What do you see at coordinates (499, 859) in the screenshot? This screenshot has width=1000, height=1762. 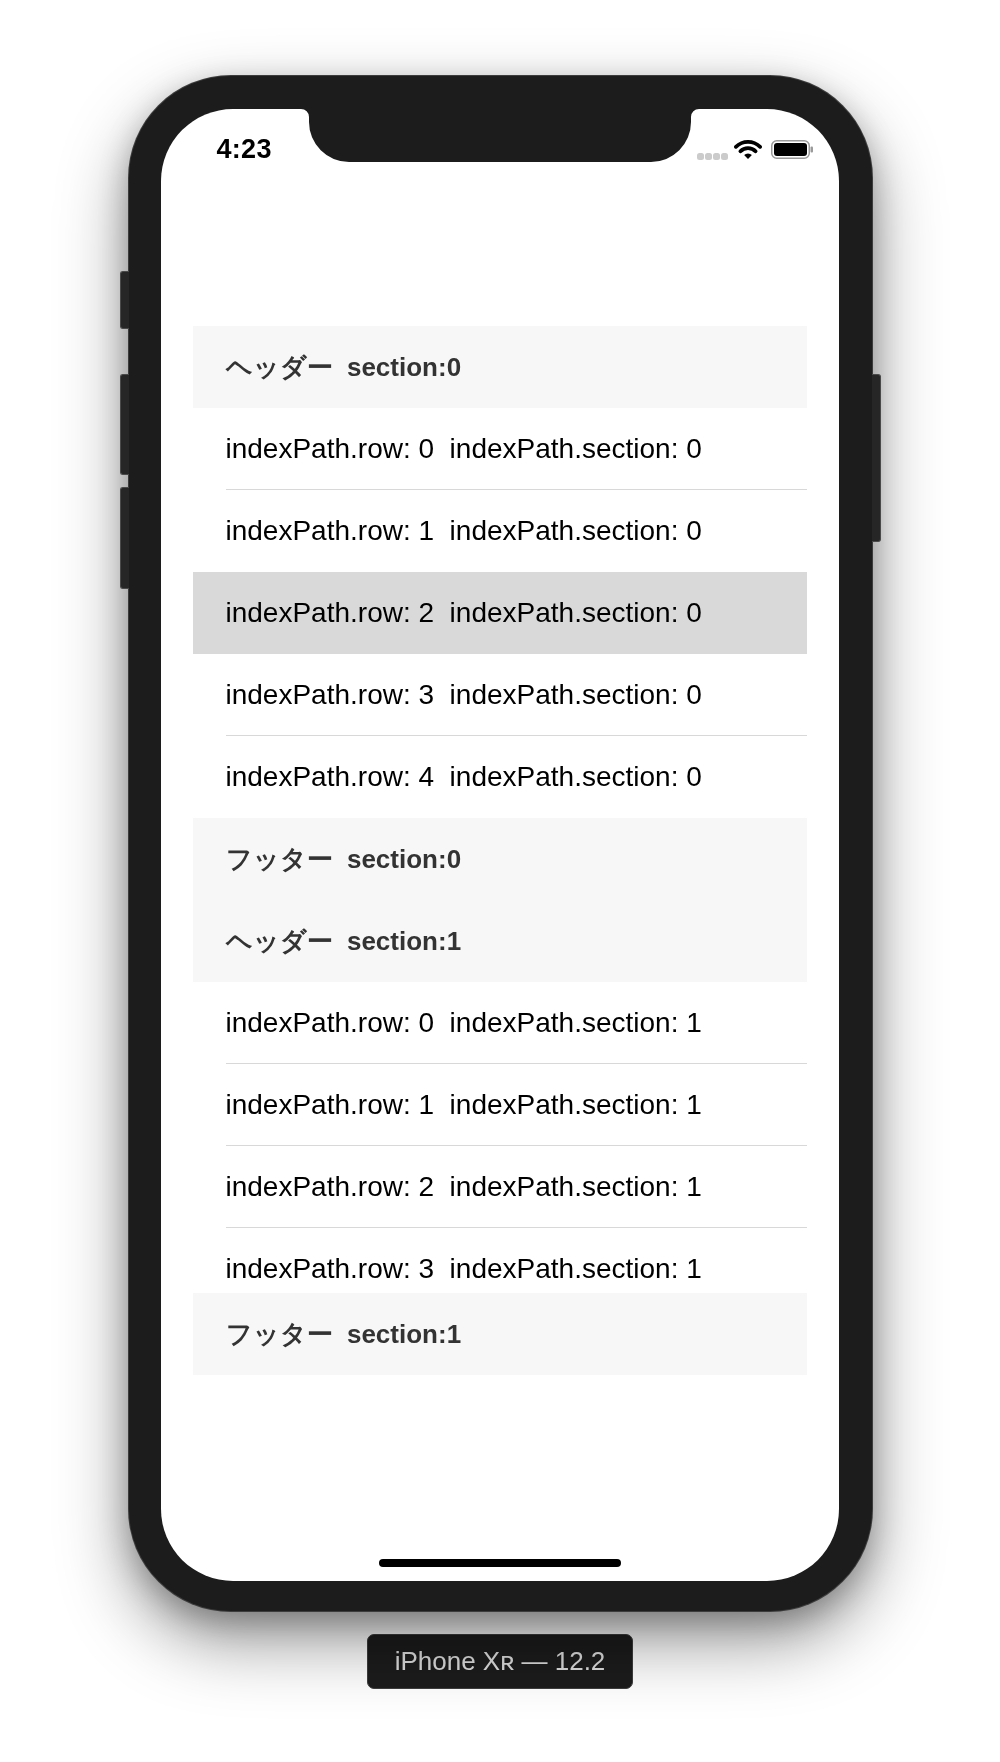 I see `section-footer: フッター section:0` at bounding box center [499, 859].